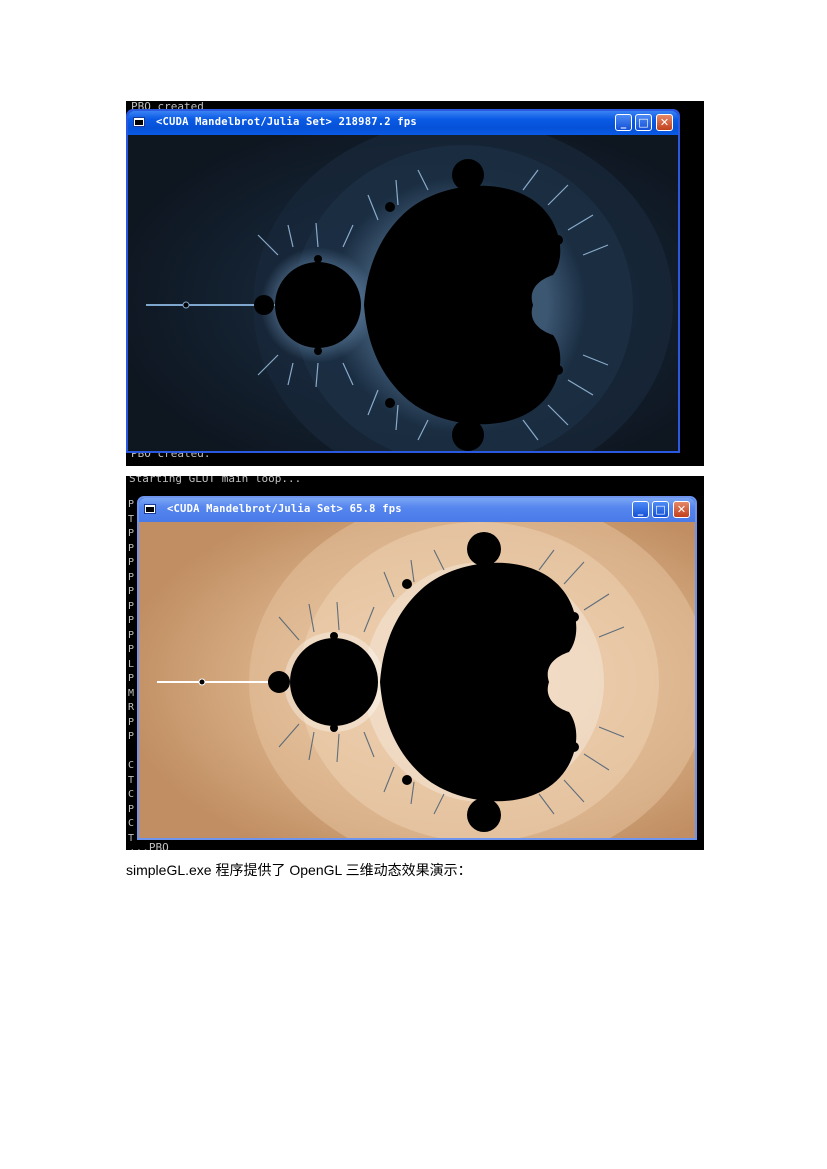 This screenshot has height=1169, width=827. I want to click on window-title: <CUDA Mandelbrot/Julia Set> 65.8 fps, so click(284, 509).